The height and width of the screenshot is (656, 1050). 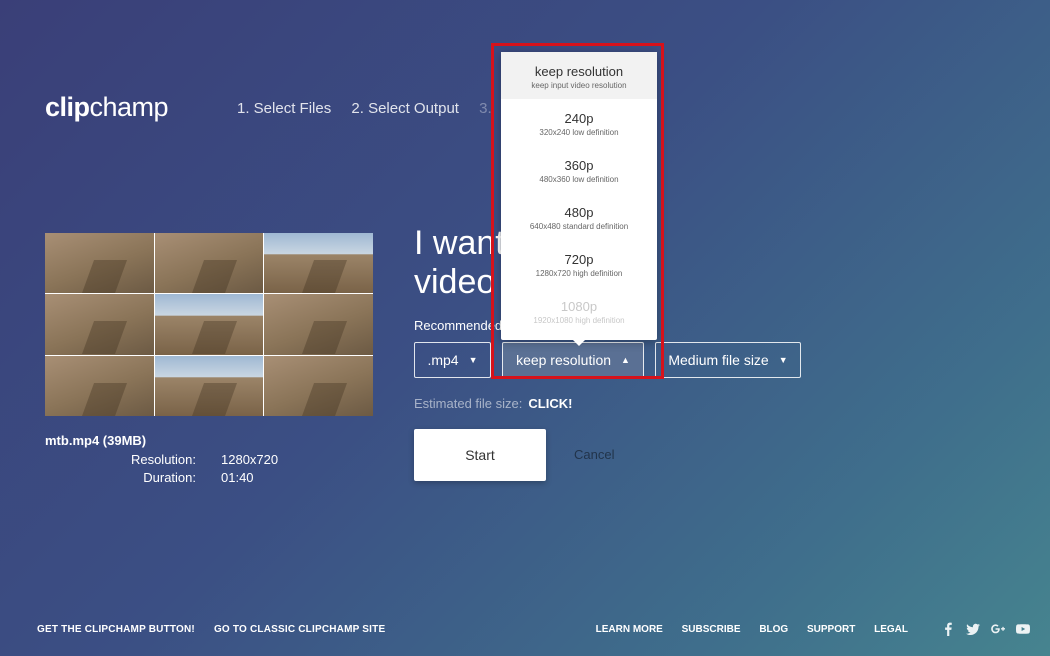 I want to click on video-thumbnail-grid, so click(x=209, y=324).